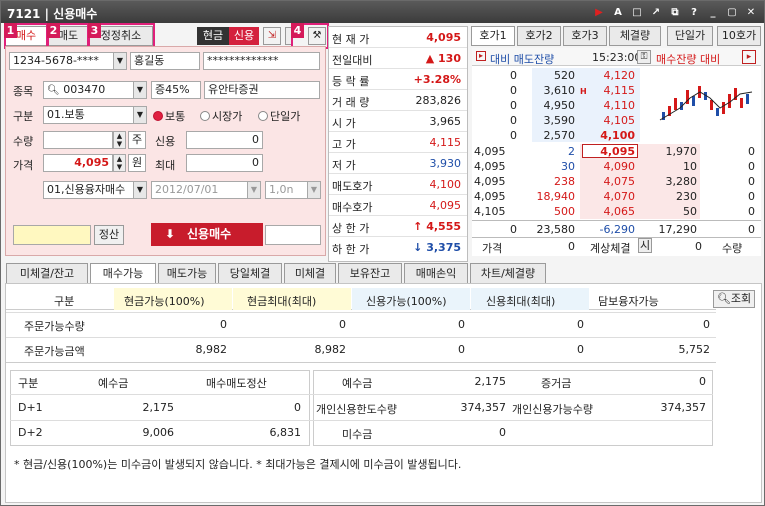 This screenshot has width=765, height=506. Describe the element at coordinates (261, 61) in the screenshot. I see `password-field: *************` at that location.